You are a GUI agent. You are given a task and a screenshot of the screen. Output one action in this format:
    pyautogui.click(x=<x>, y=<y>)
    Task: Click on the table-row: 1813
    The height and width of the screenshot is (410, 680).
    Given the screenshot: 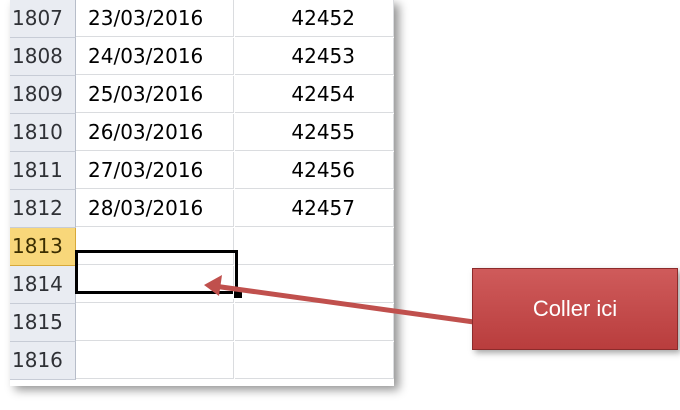 What is the action you would take?
    pyautogui.click(x=202, y=247)
    